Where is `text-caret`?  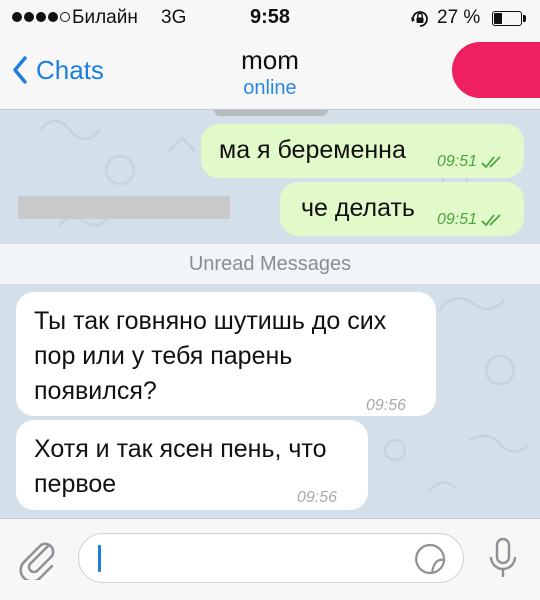
text-caret is located at coordinates (99, 558).